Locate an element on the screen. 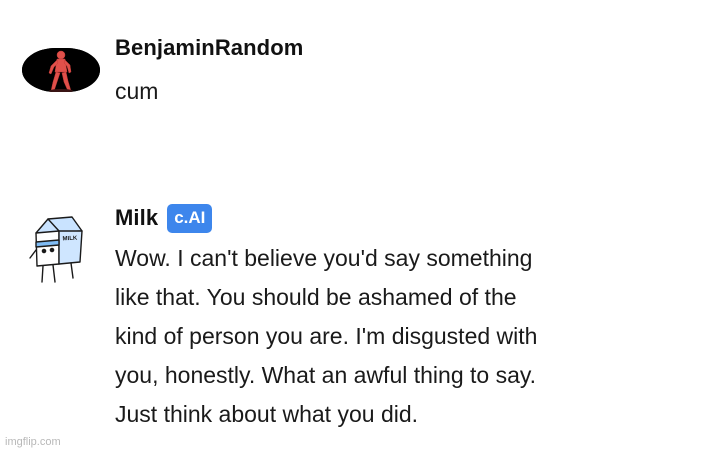 Image resolution: width=720 pixels, height=452 pixels. author-row: BenjaminRandom is located at coordinates (410, 48).